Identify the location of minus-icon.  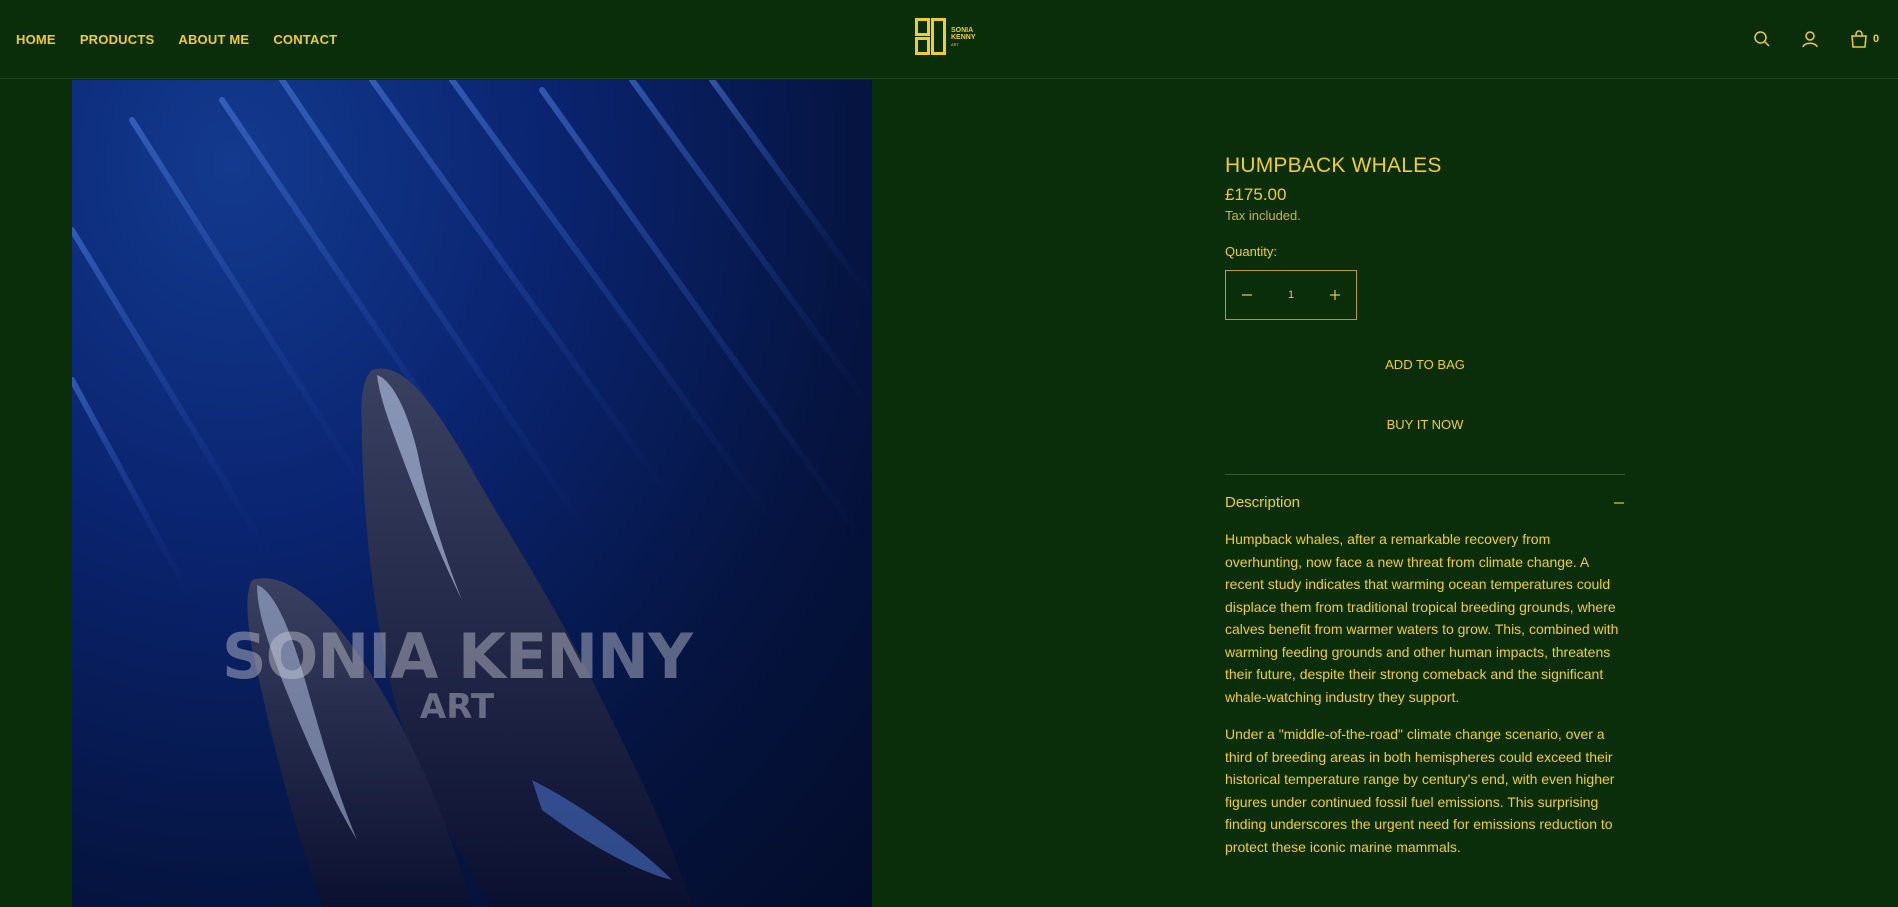
(1247, 295).